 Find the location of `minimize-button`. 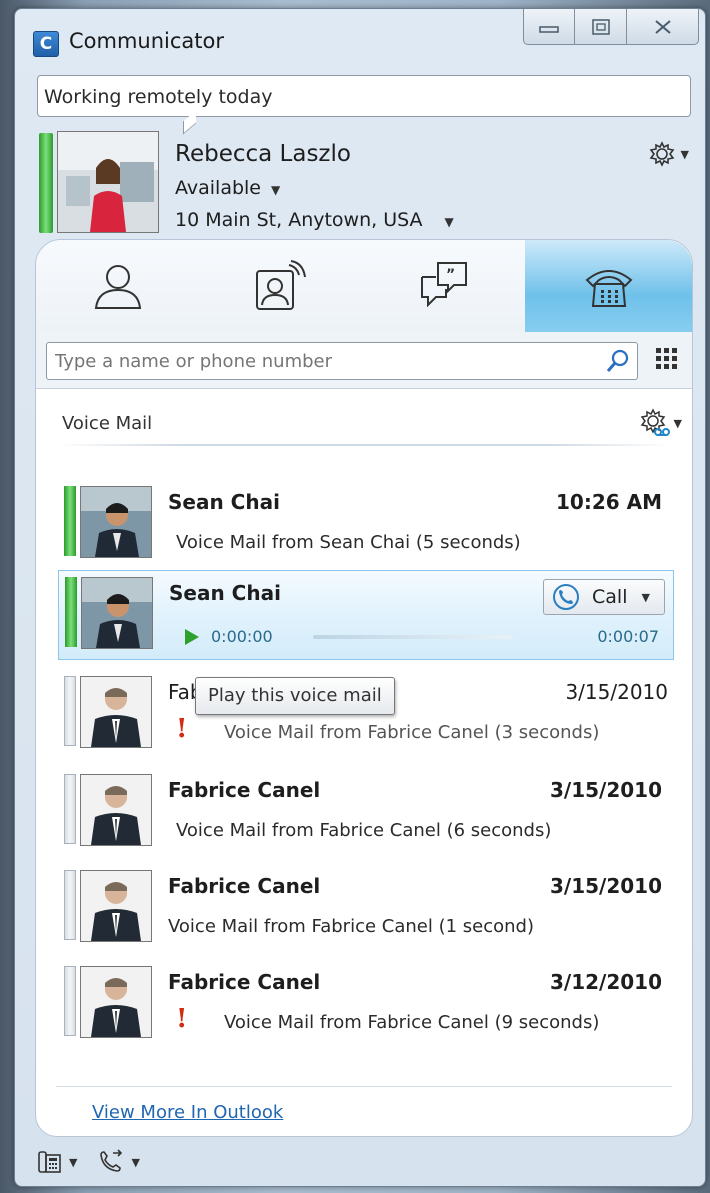

minimize-button is located at coordinates (549, 27).